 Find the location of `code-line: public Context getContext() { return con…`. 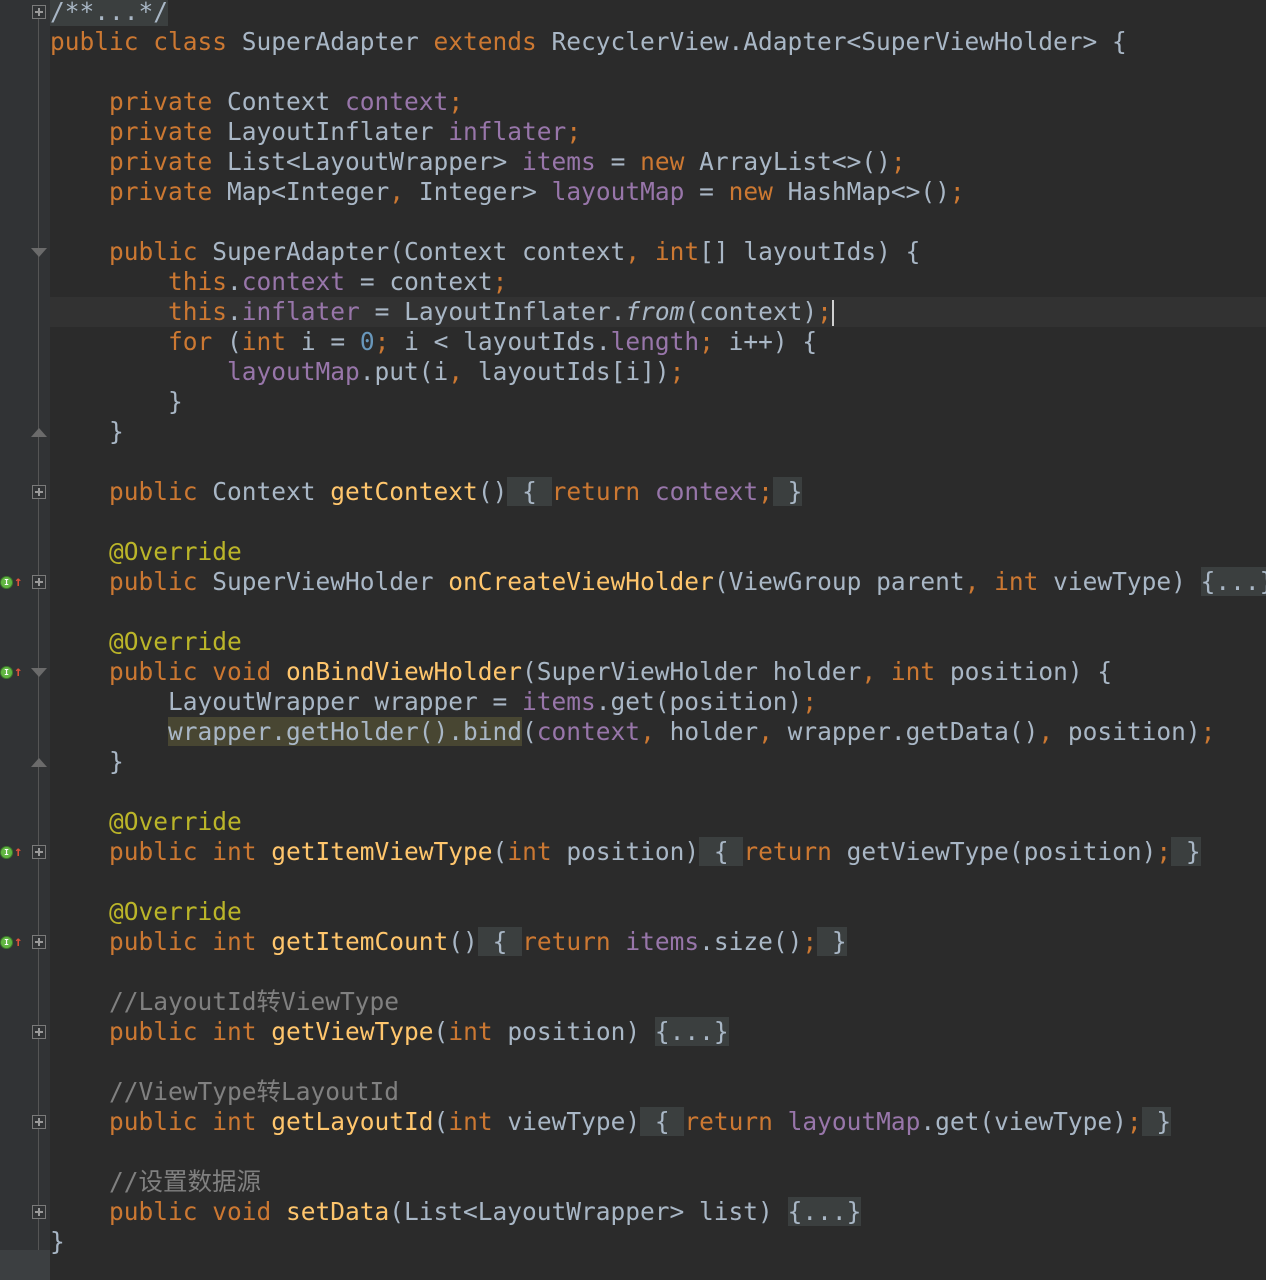

code-line: public Context getContext() { return con… is located at coordinates (658, 492).